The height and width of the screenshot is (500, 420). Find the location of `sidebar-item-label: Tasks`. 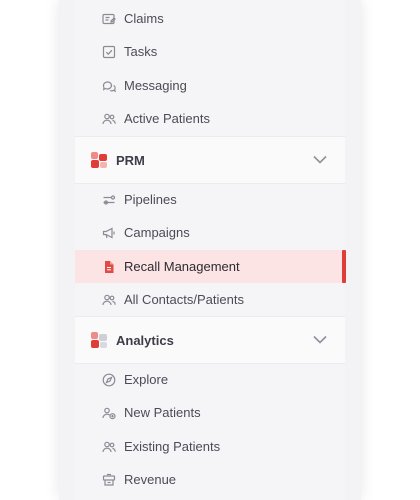

sidebar-item-label: Tasks is located at coordinates (141, 51).